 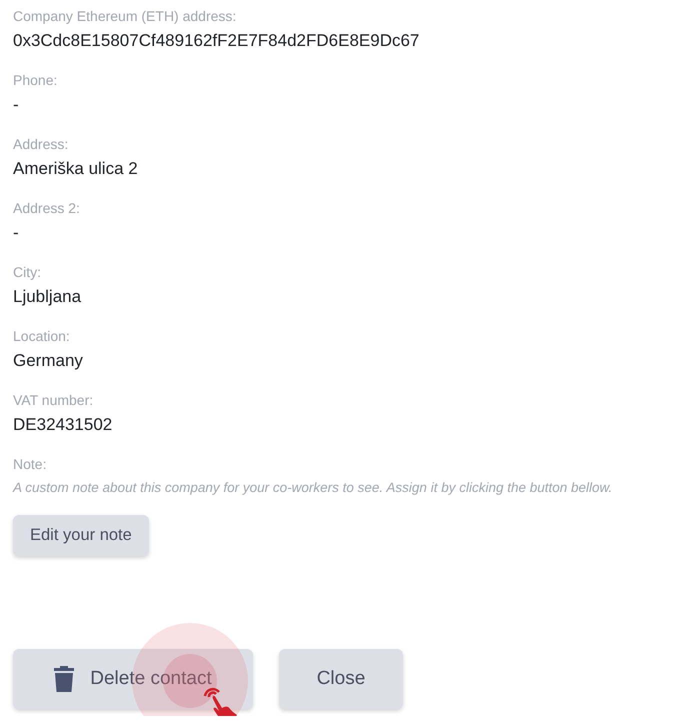 What do you see at coordinates (124, 16) in the screenshot?
I see `field-label: Company Ethereum (ETH) address:` at bounding box center [124, 16].